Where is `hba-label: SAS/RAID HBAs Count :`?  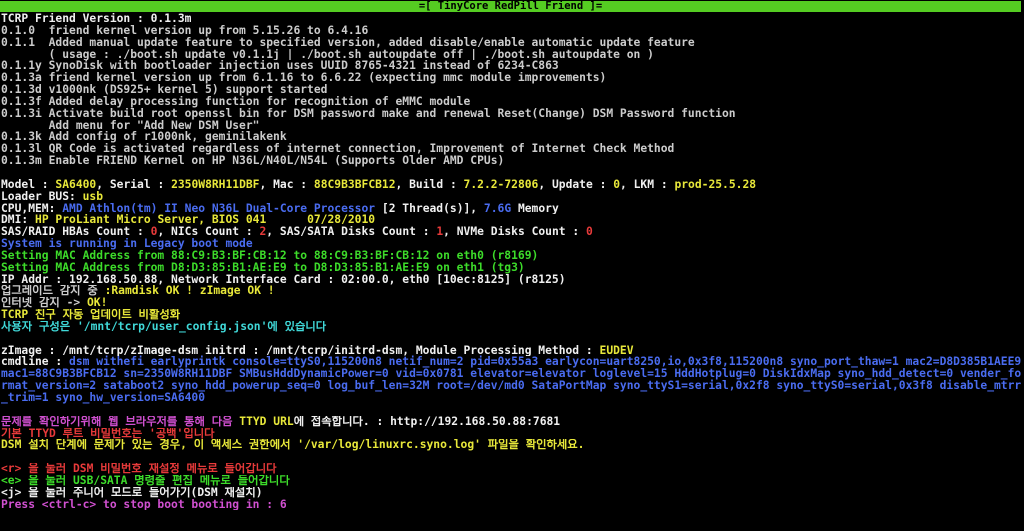
hba-label: SAS/RAID HBAs Count : is located at coordinates (76, 232).